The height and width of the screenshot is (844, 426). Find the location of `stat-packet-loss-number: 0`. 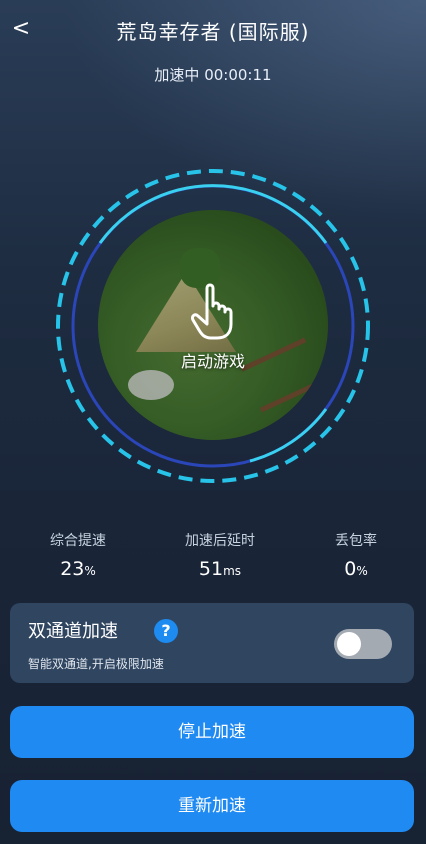

stat-packet-loss-number: 0 is located at coordinates (350, 569).